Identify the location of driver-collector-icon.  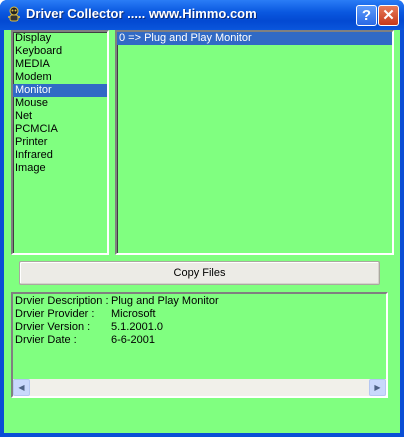
(14, 14).